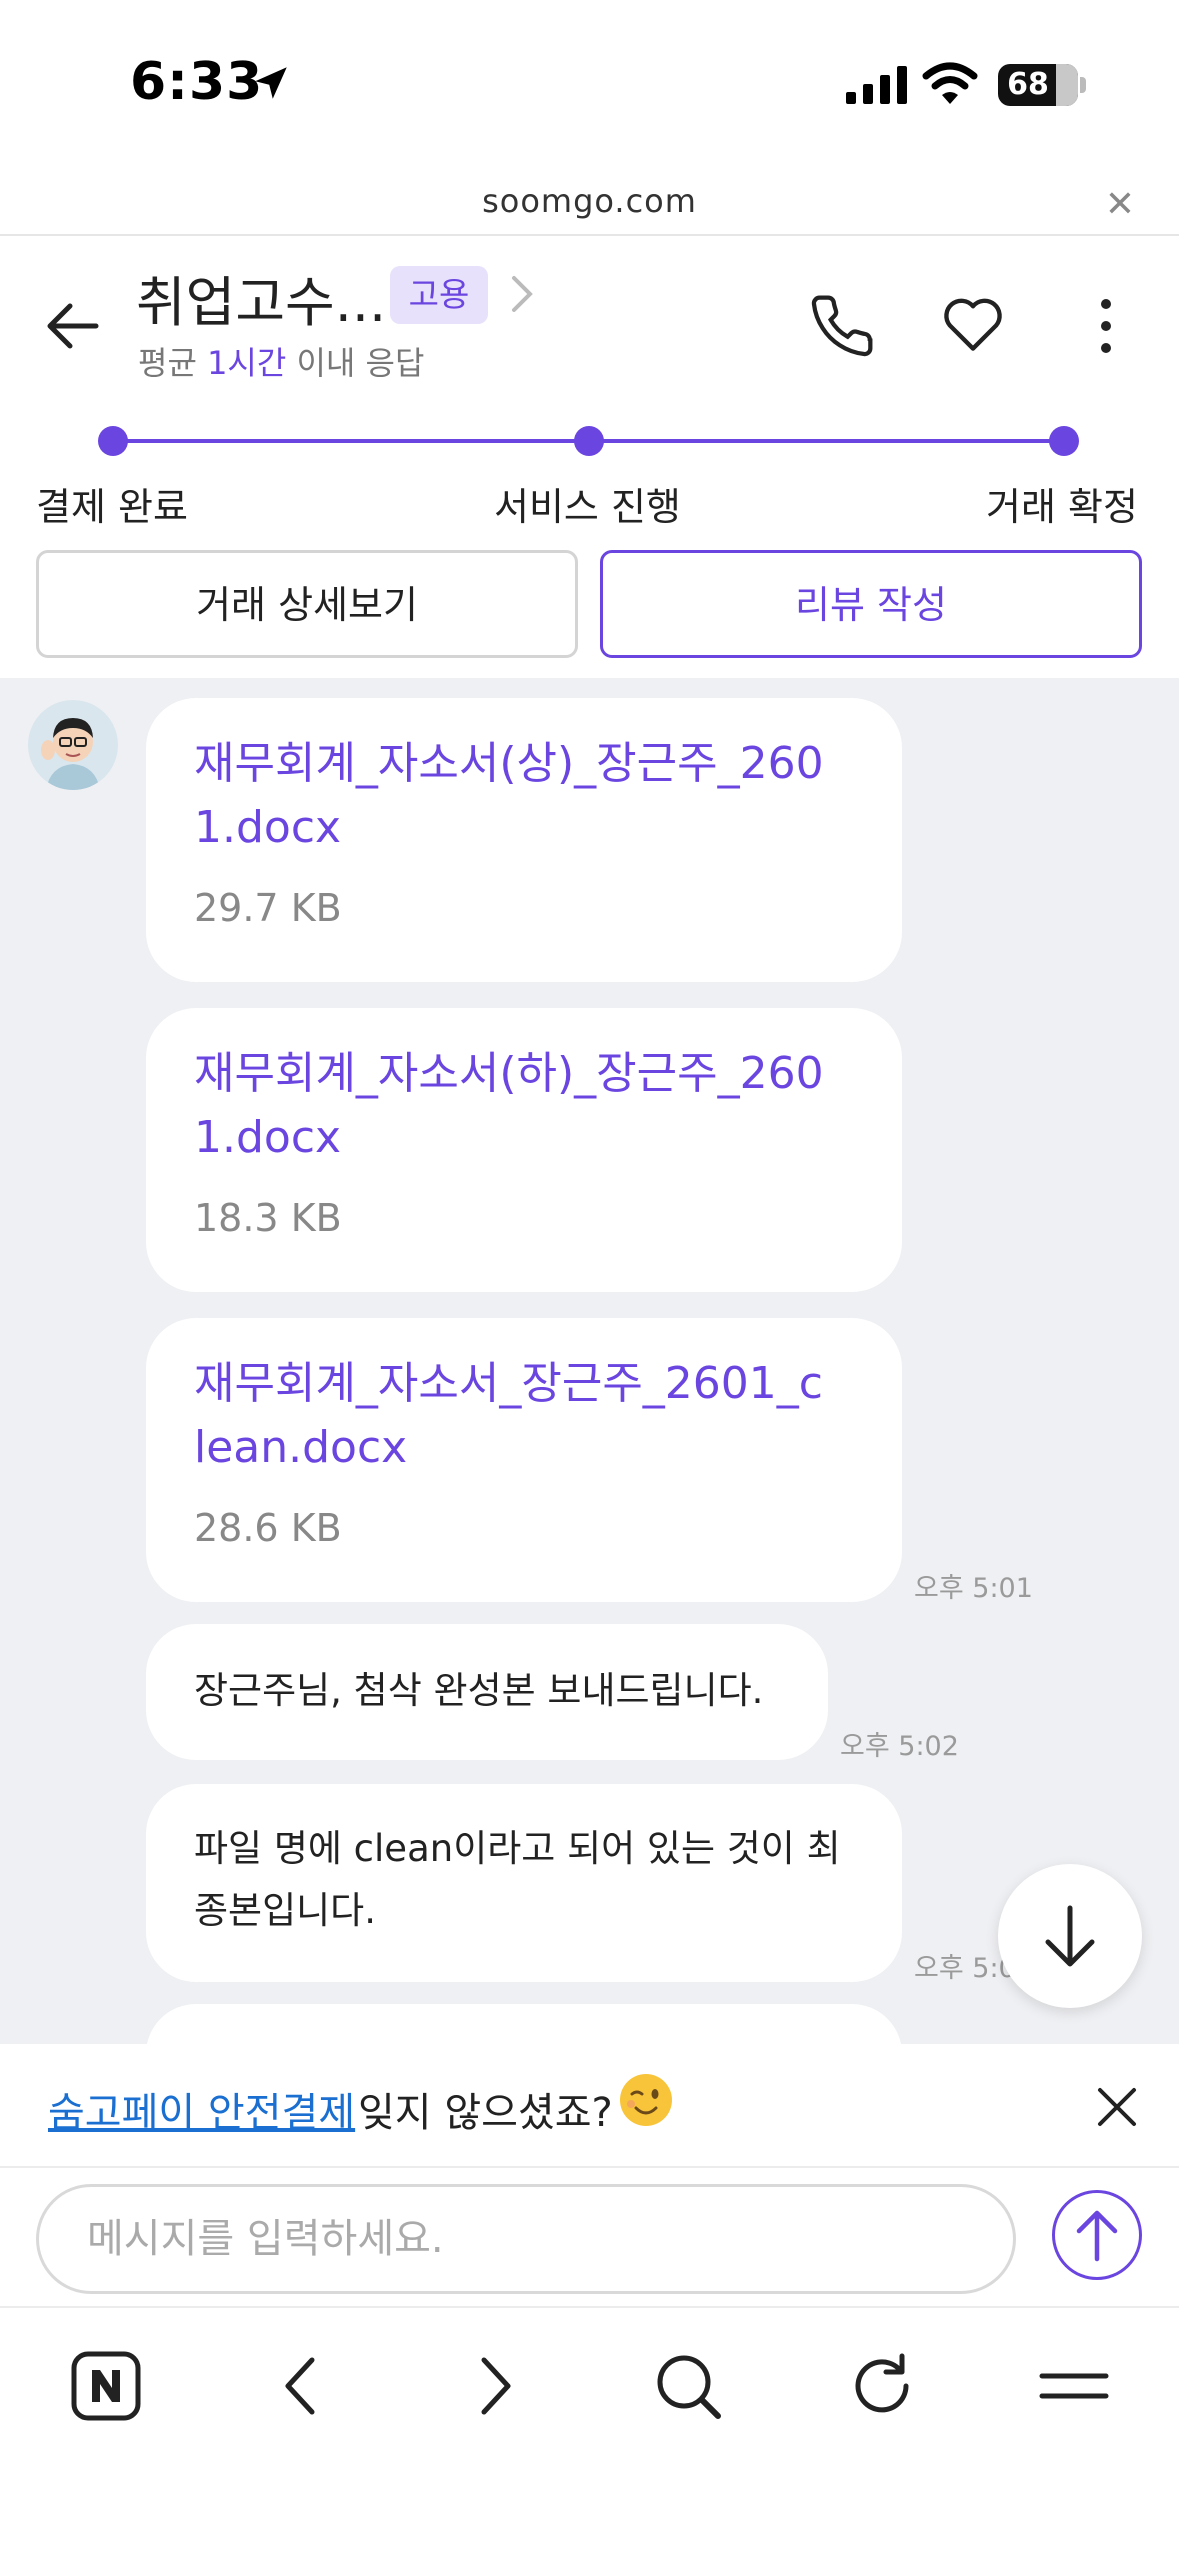  I want to click on file-message-2: 재무회계_자소서(하)_장근주_2601.docx 18.3 KB, so click(524, 1150).